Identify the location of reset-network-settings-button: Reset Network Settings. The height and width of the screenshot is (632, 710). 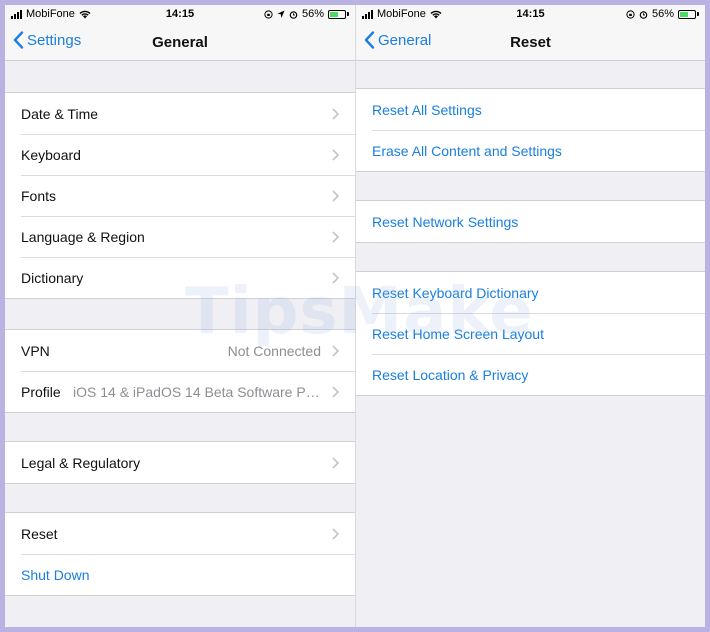
(530, 221).